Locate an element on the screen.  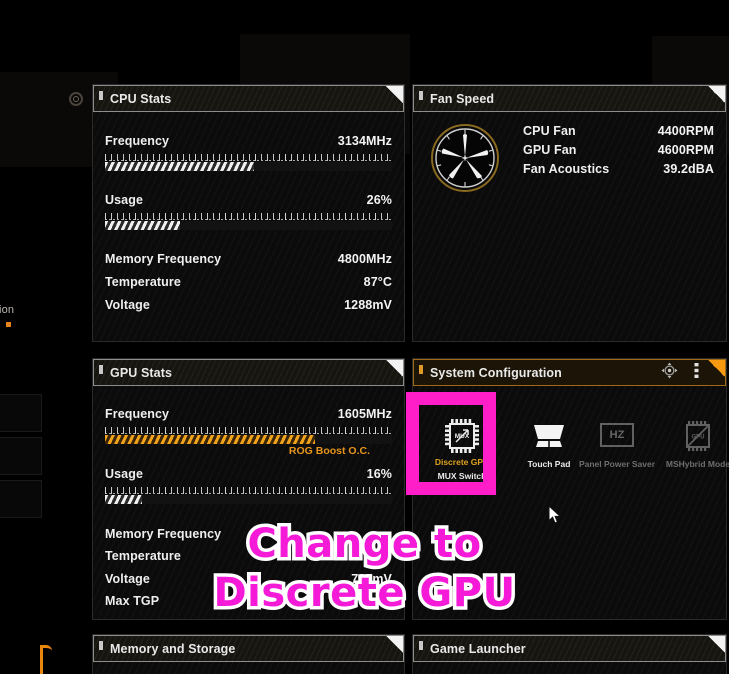
panel-gpu-stats-title: GPU Stats is located at coordinates (141, 372).